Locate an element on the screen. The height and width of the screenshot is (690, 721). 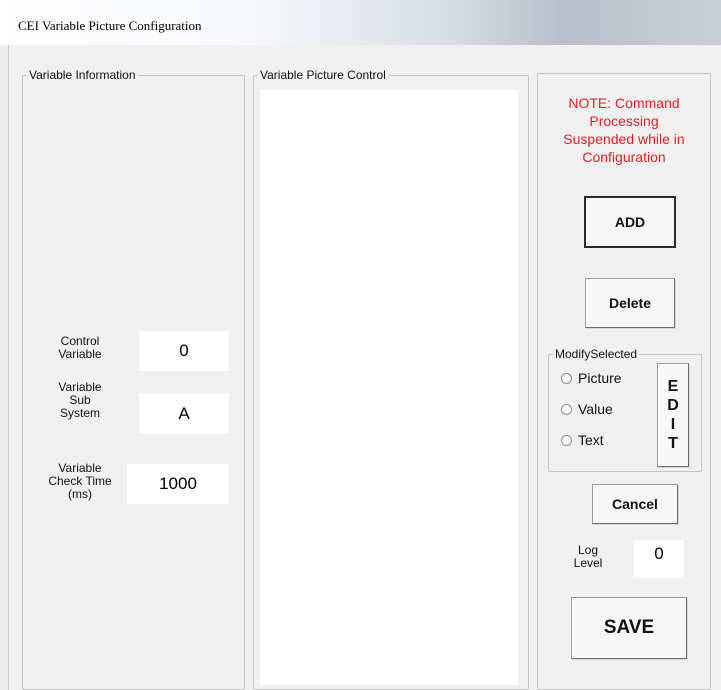
modify-selected-group: ModifySelected Picture Value Text E D I is located at coordinates (625, 409).